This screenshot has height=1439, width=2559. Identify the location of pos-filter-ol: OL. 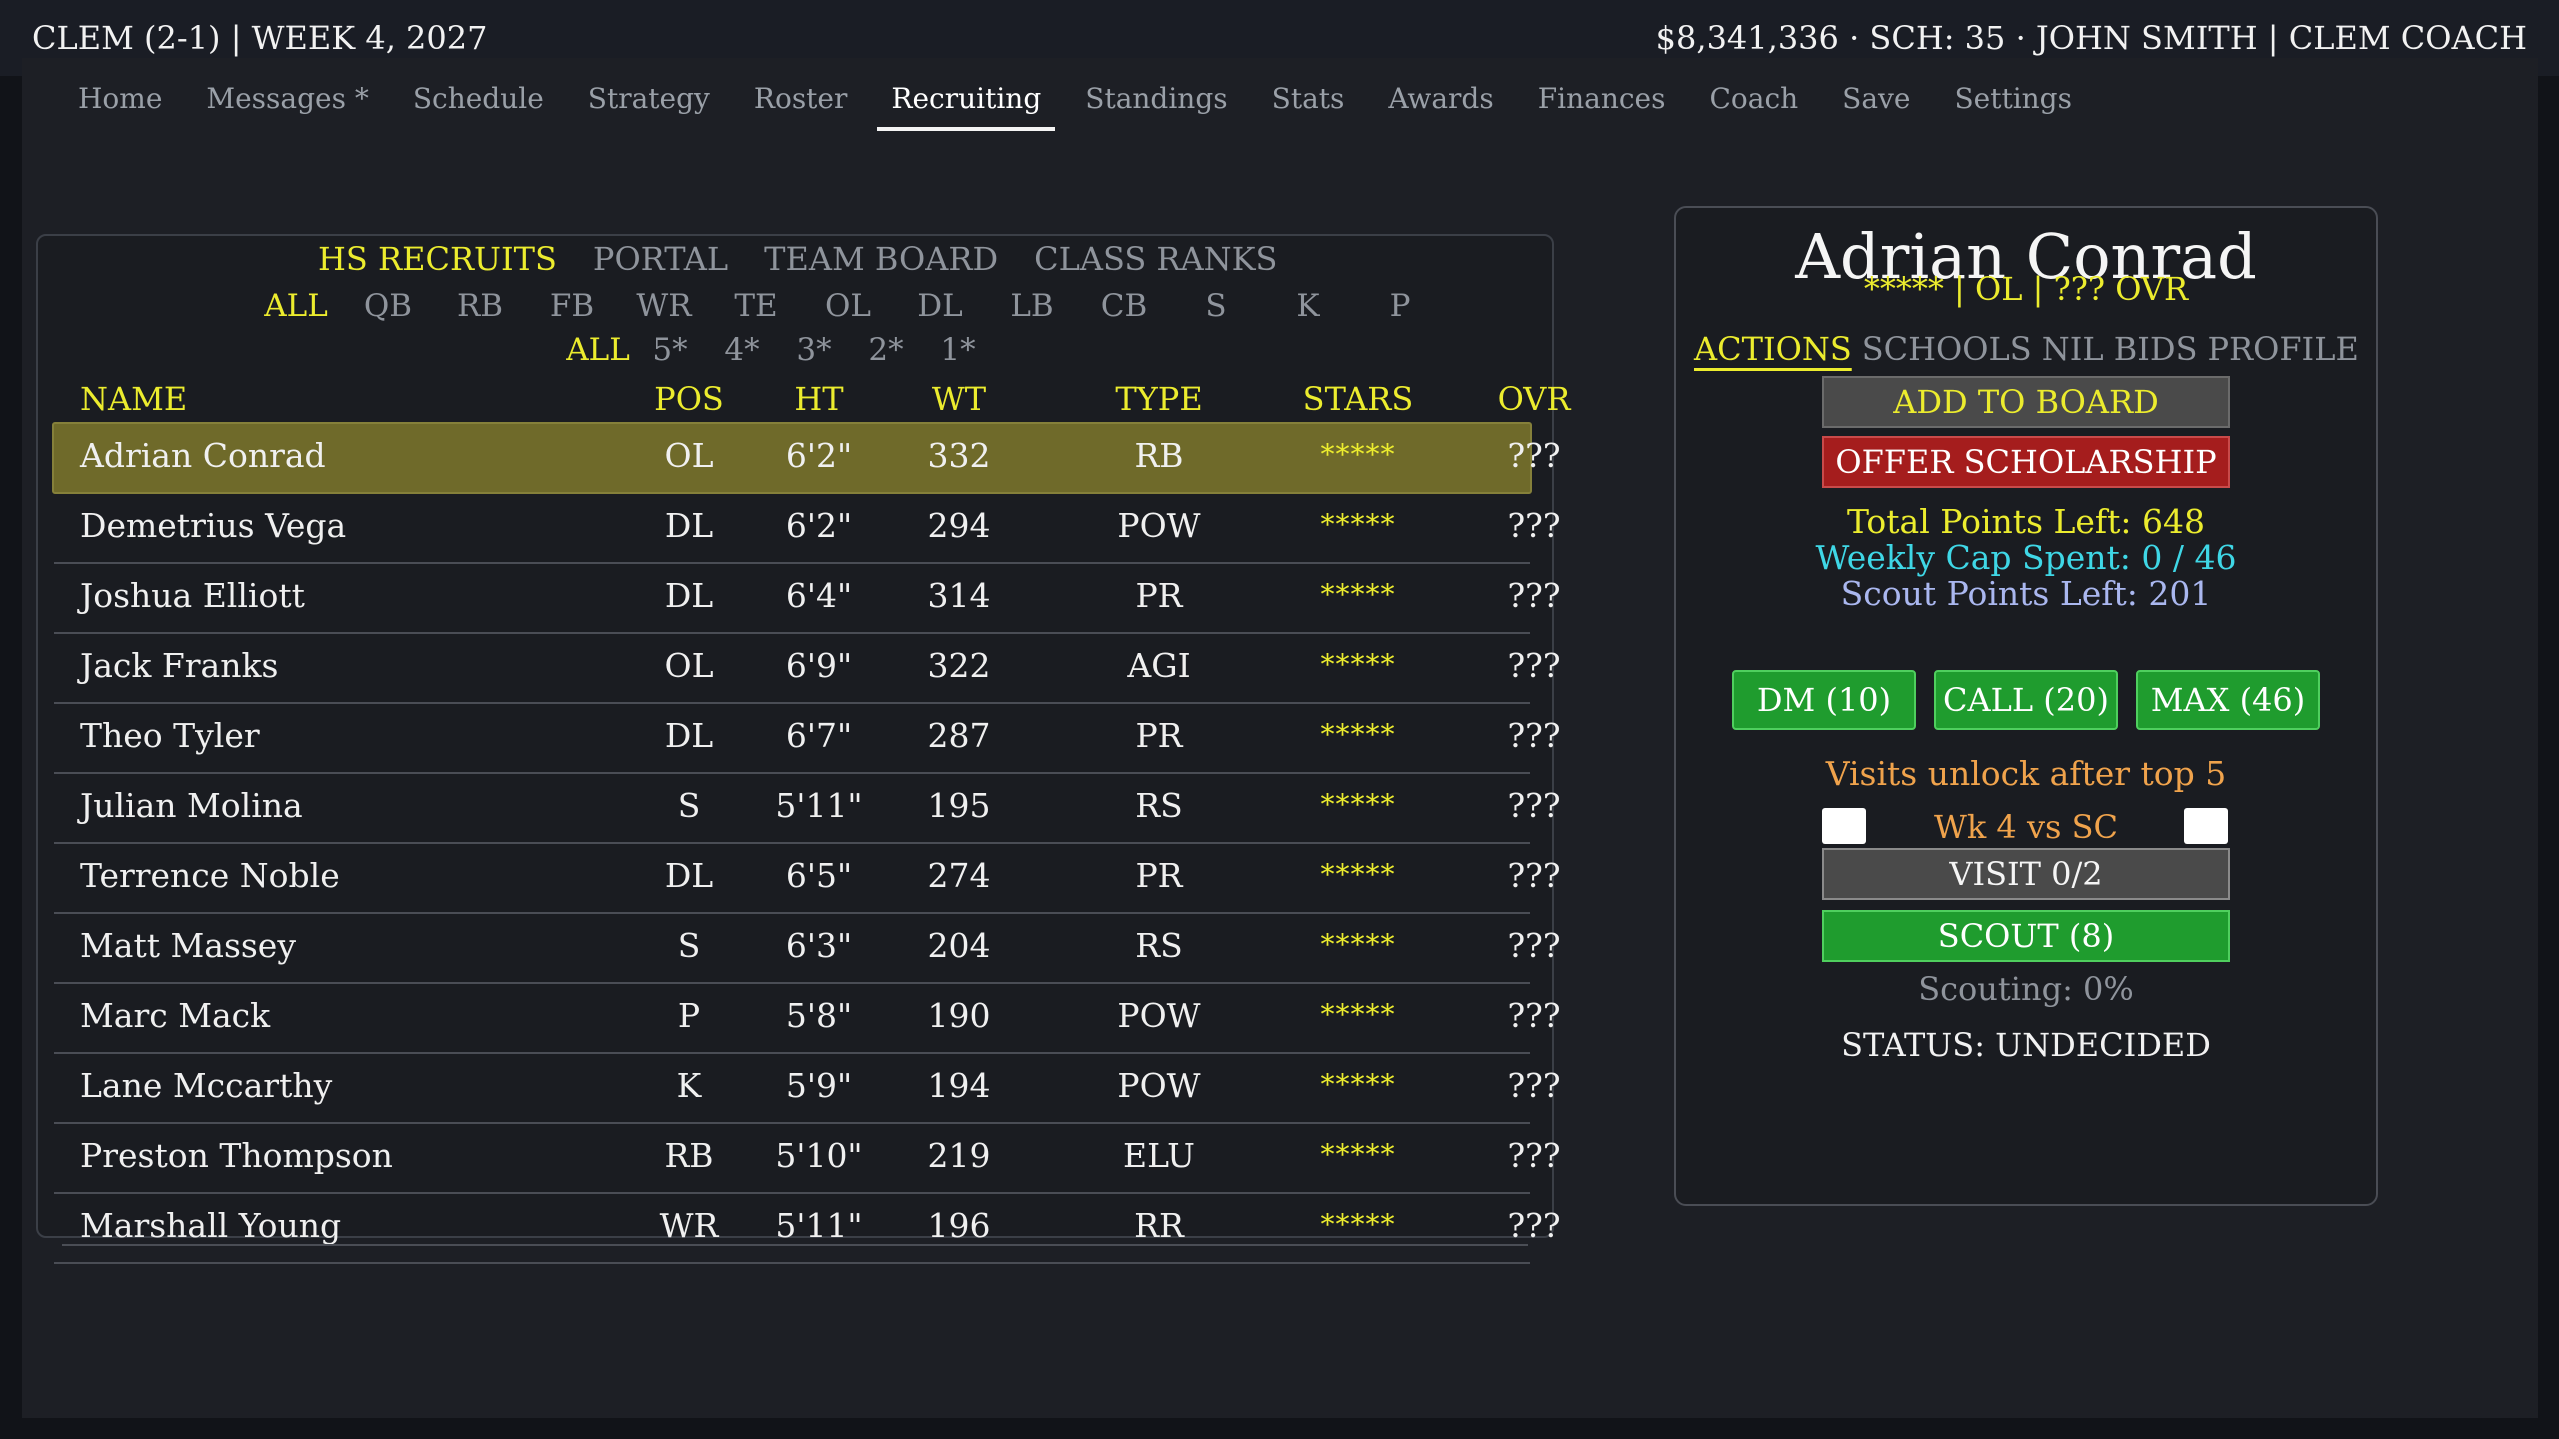
(848, 306).